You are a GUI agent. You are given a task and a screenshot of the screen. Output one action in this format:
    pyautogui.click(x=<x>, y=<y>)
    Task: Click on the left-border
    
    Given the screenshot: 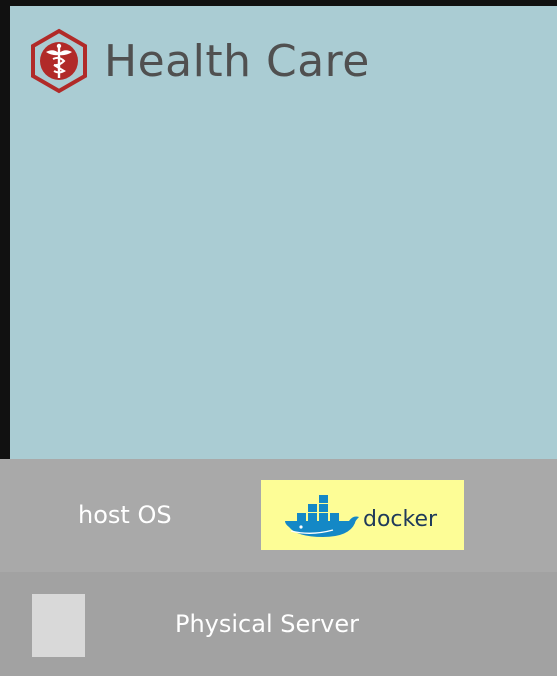 What is the action you would take?
    pyautogui.click(x=5, y=229)
    